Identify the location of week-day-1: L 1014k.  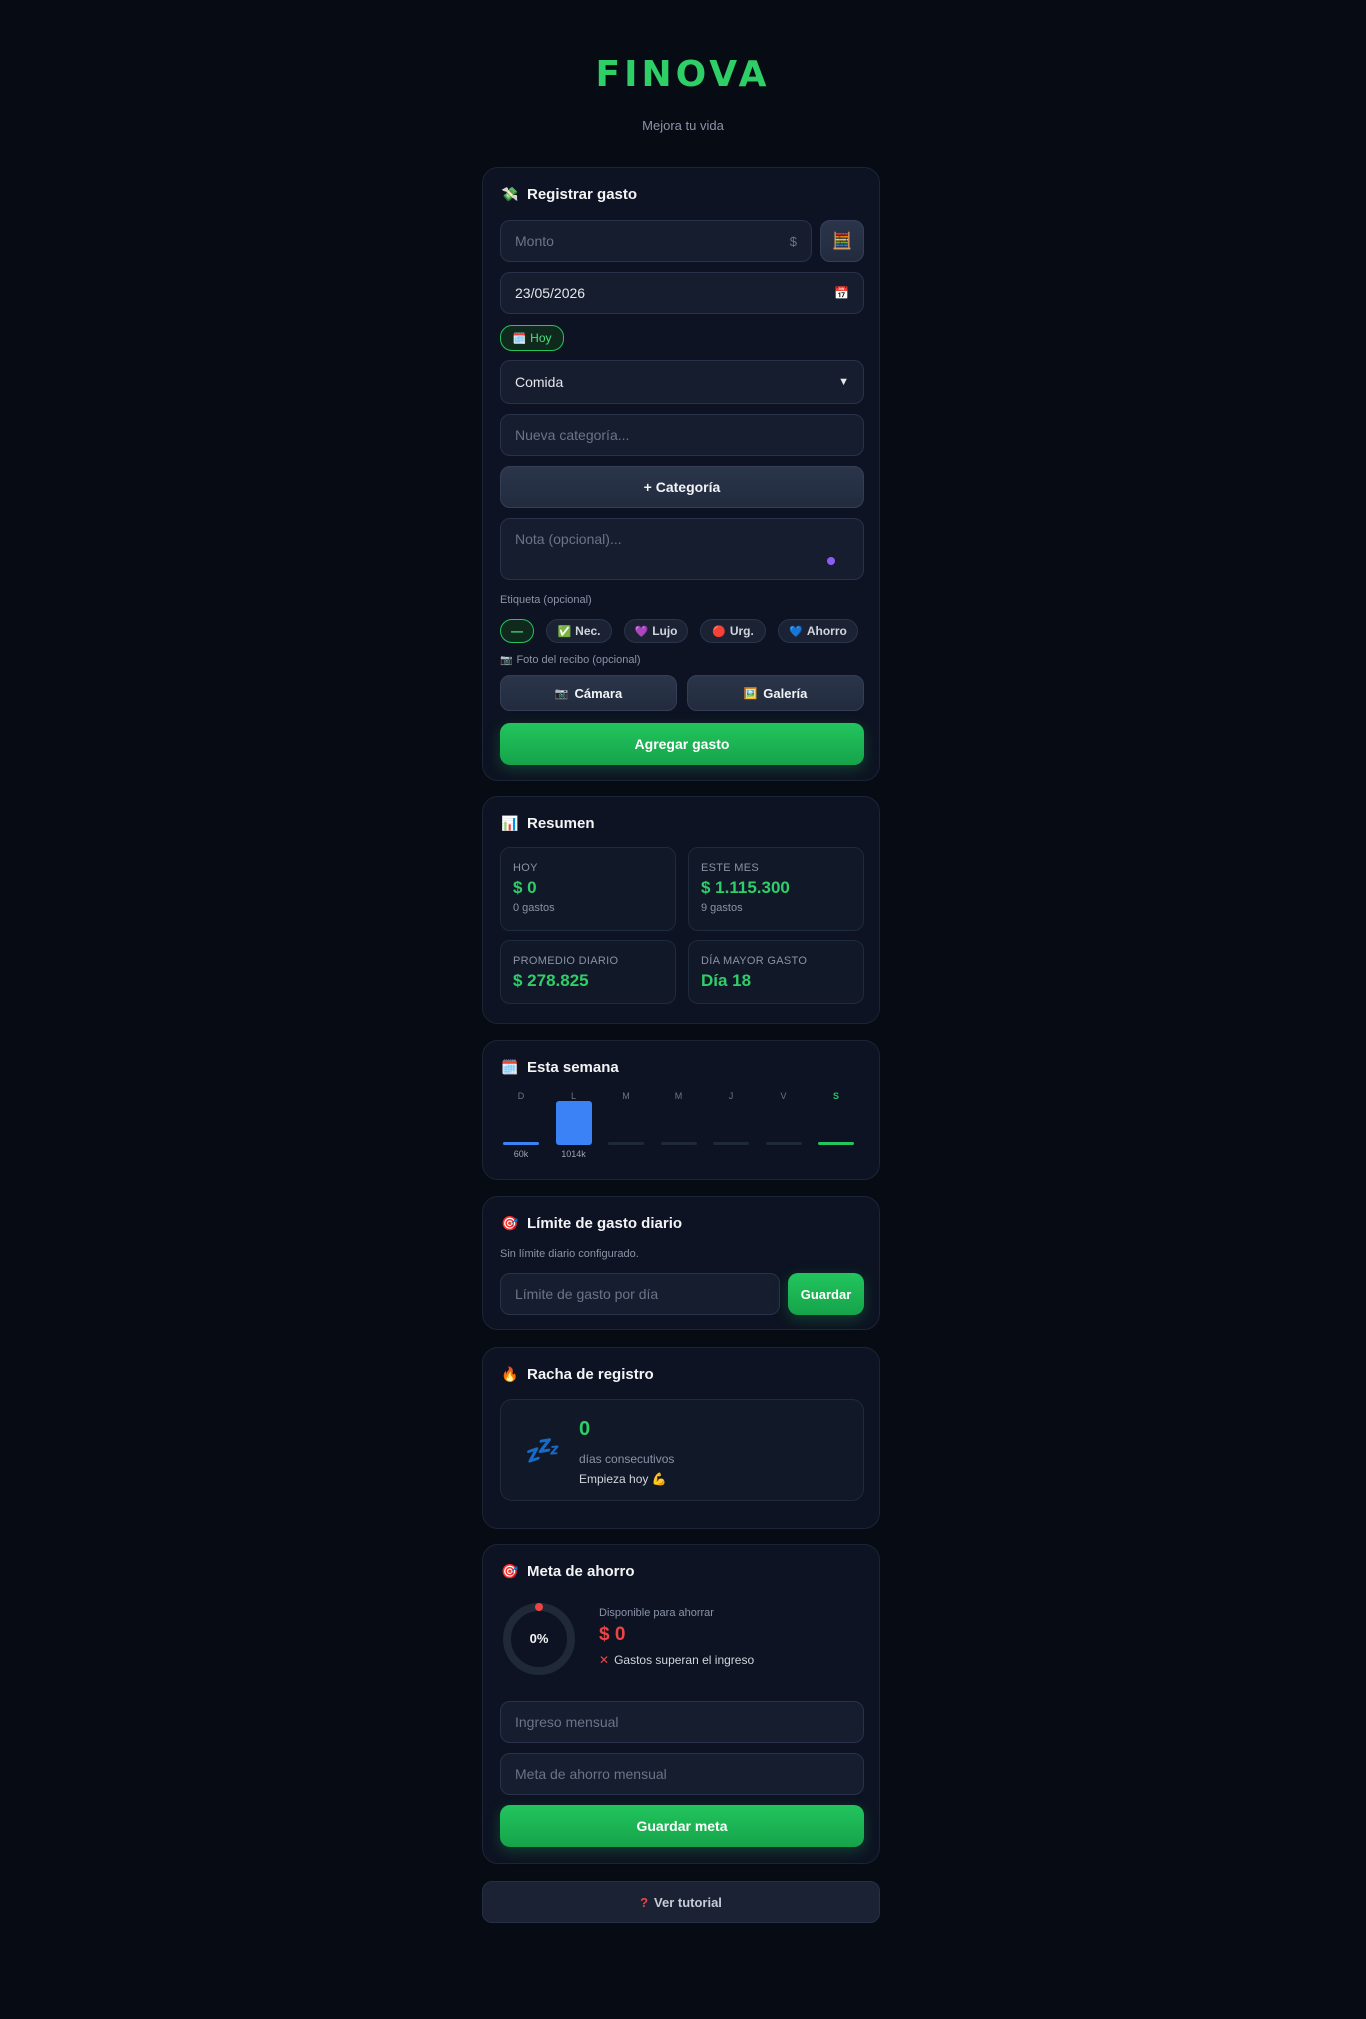
(573, 1131).